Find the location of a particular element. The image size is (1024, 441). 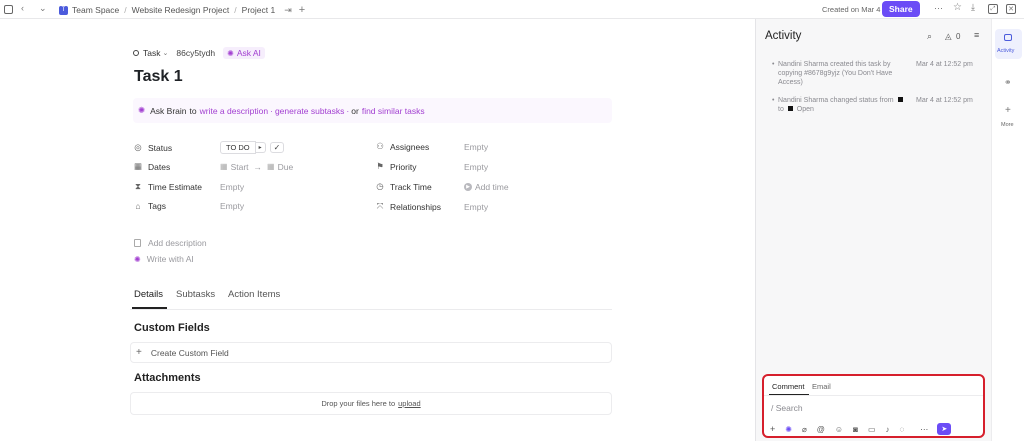

track-time-label: Track Time is located at coordinates (411, 186).